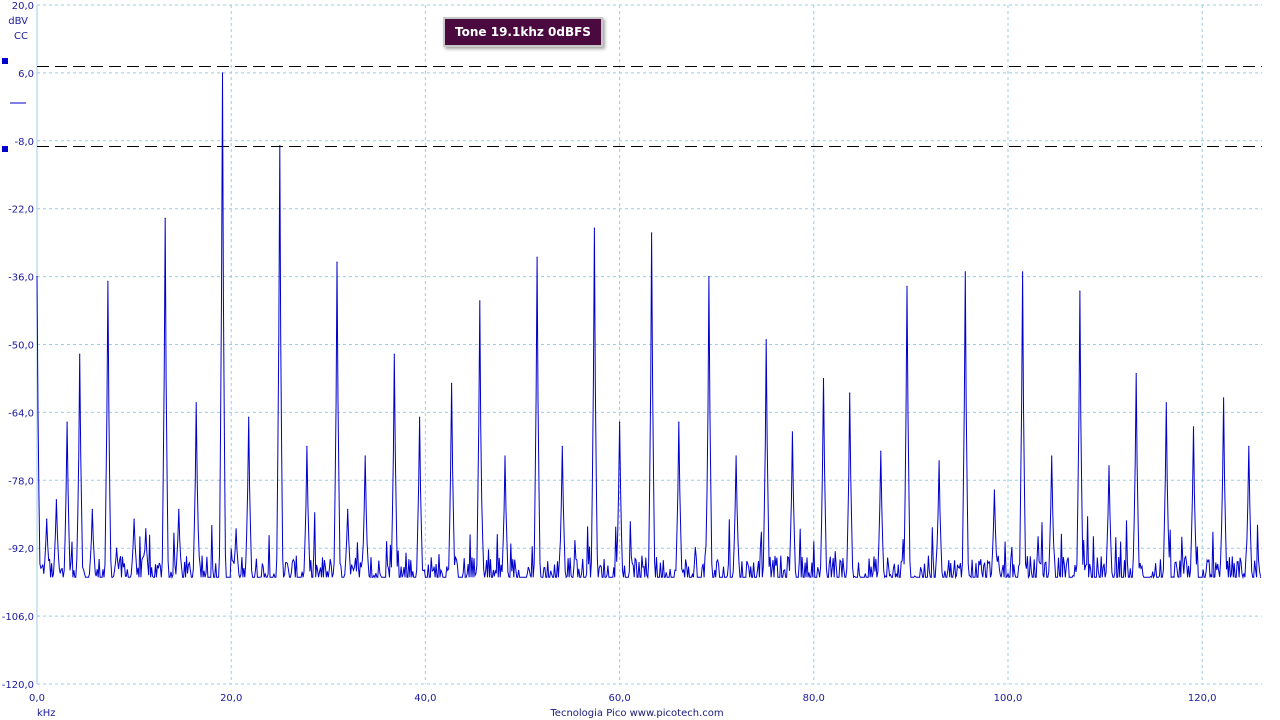  What do you see at coordinates (231, 698) in the screenshot?
I see `x-tick-label: 20,0` at bounding box center [231, 698].